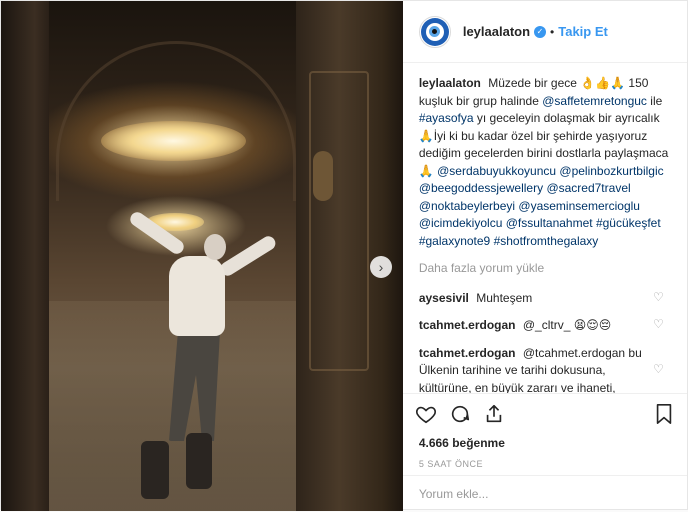 This screenshot has height=512, width=688. What do you see at coordinates (579, 206) in the screenshot?
I see `caption-tag: @yaseminsemercioglu` at bounding box center [579, 206].